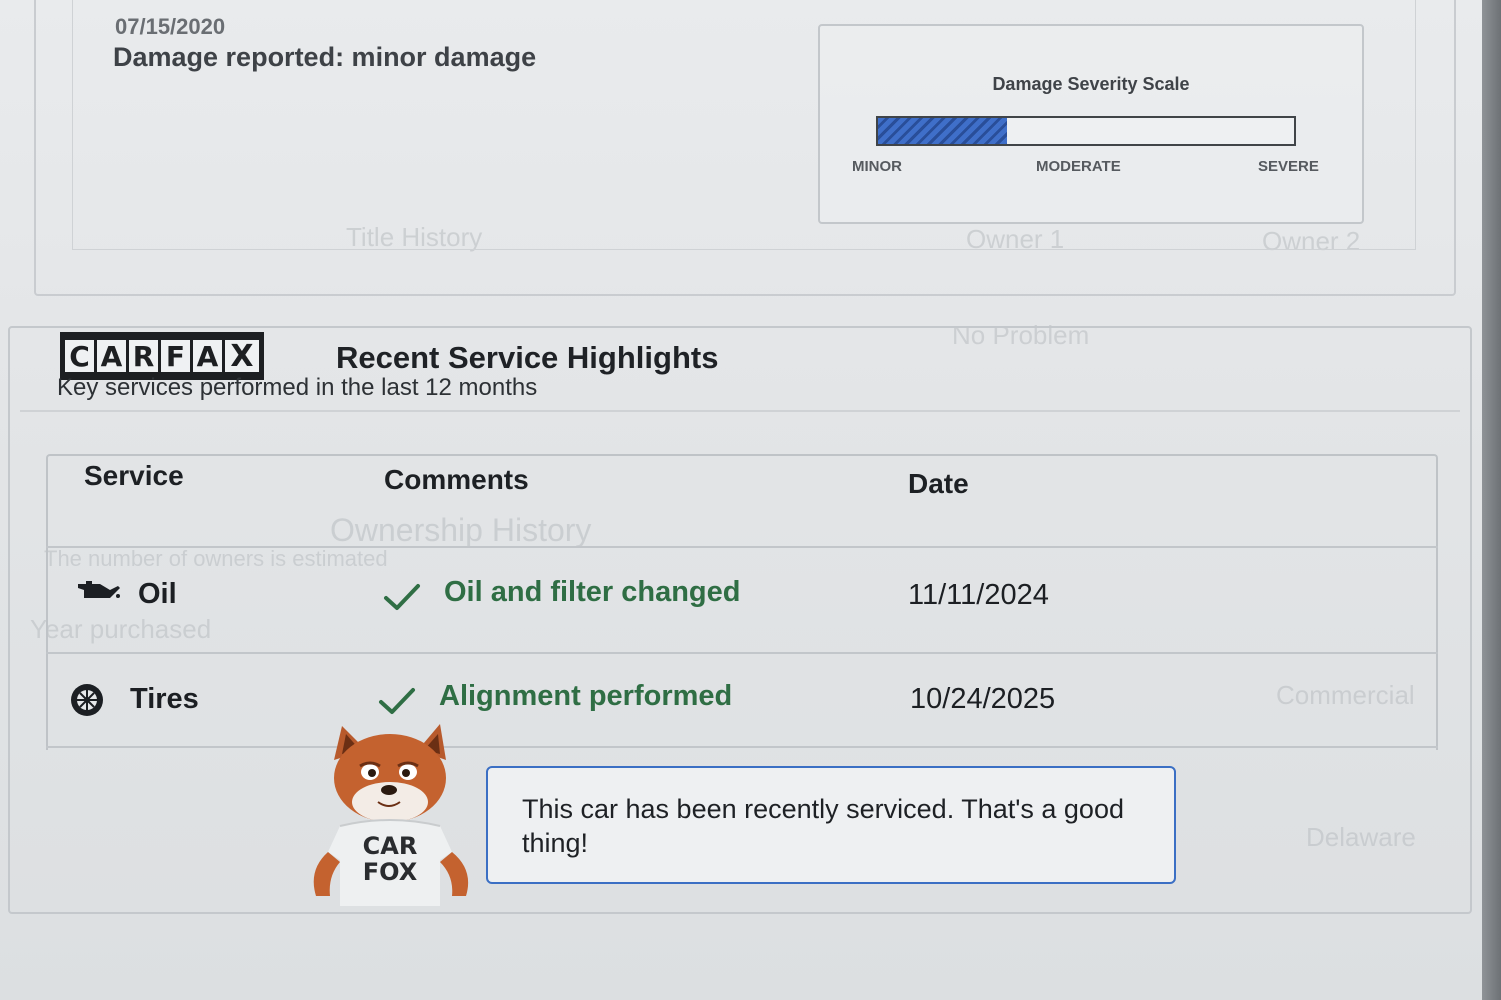 The height and width of the screenshot is (1000, 1501). I want to click on logo-letter: F, so click(175, 356).